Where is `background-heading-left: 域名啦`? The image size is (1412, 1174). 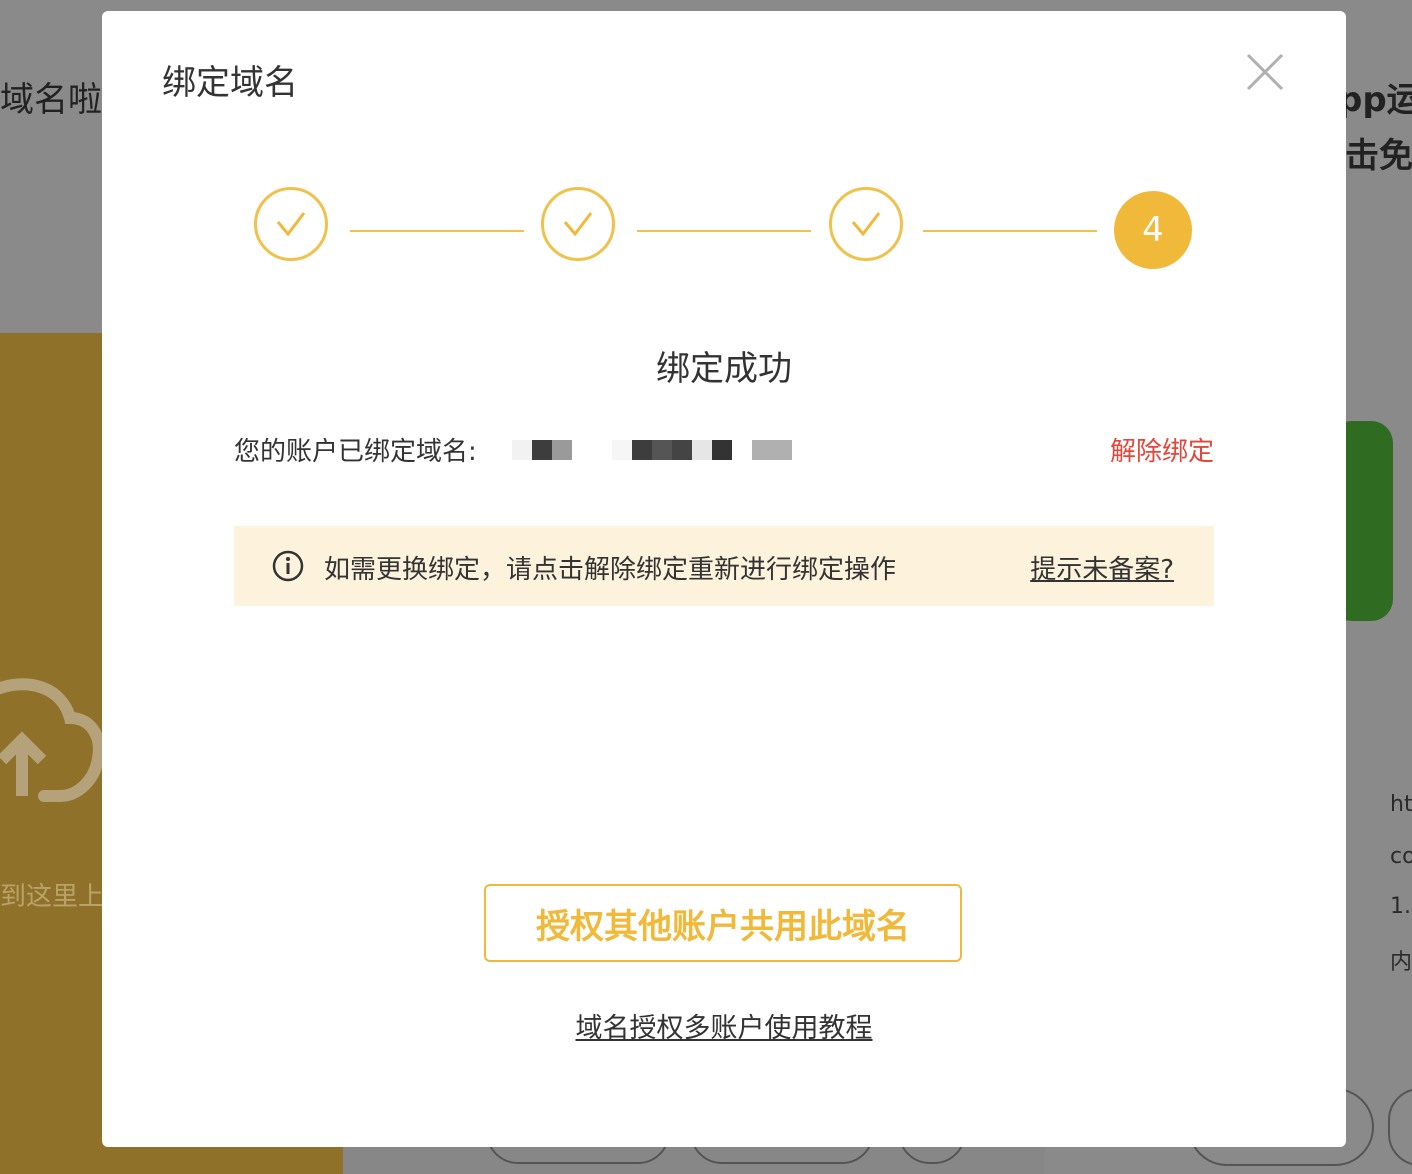 background-heading-left: 域名啦 is located at coordinates (51, 100).